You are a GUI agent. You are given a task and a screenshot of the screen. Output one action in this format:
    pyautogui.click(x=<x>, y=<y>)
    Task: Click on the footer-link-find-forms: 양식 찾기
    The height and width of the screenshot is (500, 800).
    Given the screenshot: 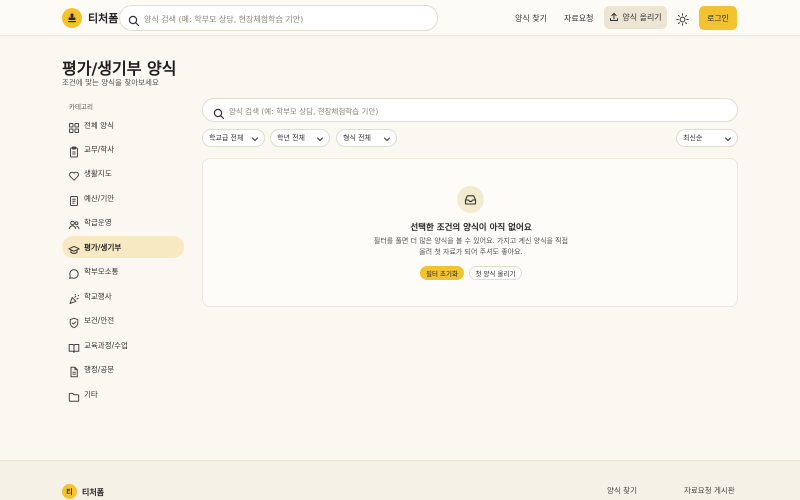 What is the action you would take?
    pyautogui.click(x=622, y=490)
    